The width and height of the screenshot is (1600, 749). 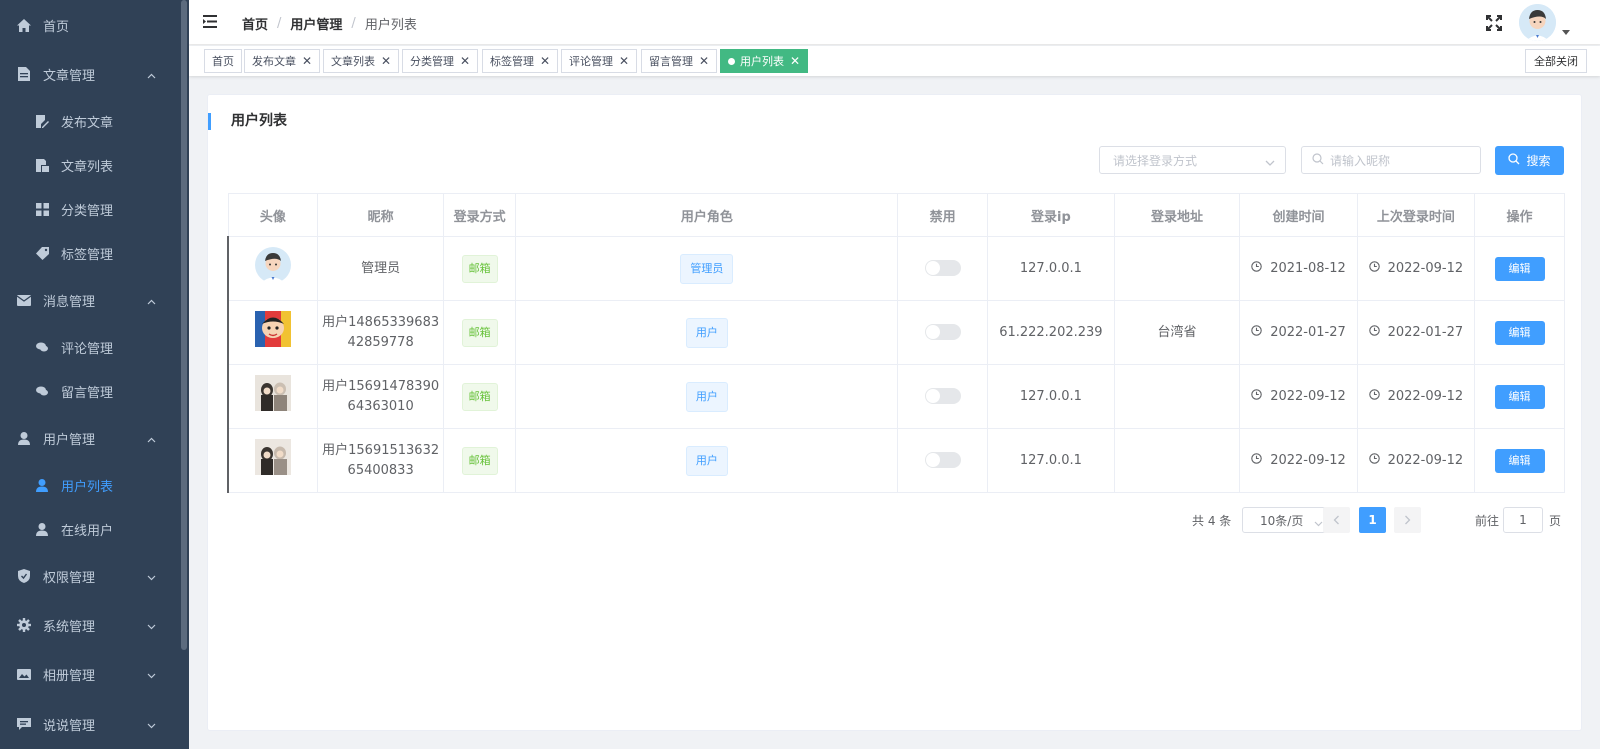 I want to click on sidebar-item: 在线用户, so click(x=90, y=529).